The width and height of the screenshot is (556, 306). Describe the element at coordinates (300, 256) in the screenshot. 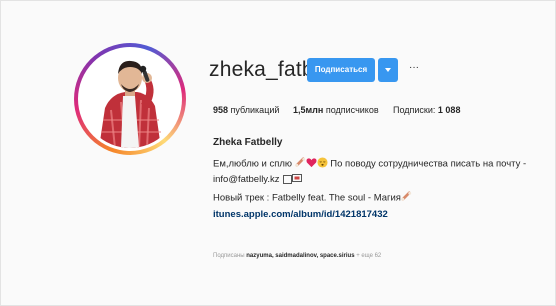

I see `followed-by-users: nazyuma, saidmadalinov, space.sirius` at that location.